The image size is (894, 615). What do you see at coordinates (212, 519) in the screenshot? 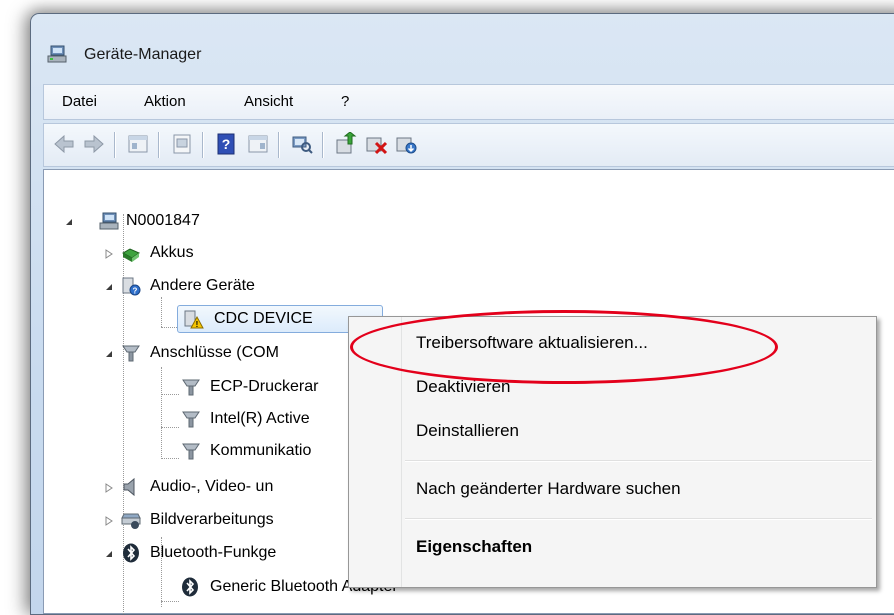
I see `tree-node-label: Bildverarbeitungs` at bounding box center [212, 519].